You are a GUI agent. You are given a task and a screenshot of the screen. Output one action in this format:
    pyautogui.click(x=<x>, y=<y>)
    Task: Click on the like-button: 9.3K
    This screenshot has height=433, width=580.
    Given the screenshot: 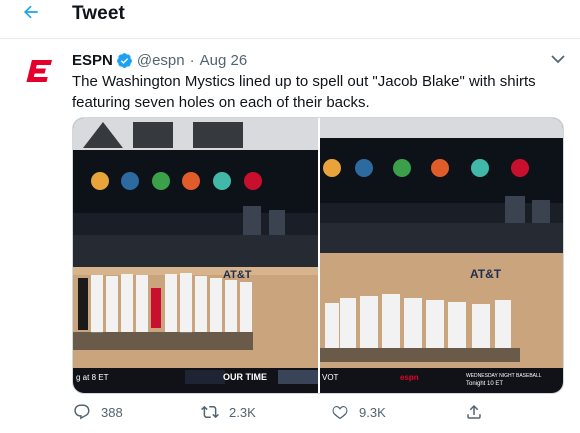 What is the action you would take?
    pyautogui.click(x=358, y=412)
    